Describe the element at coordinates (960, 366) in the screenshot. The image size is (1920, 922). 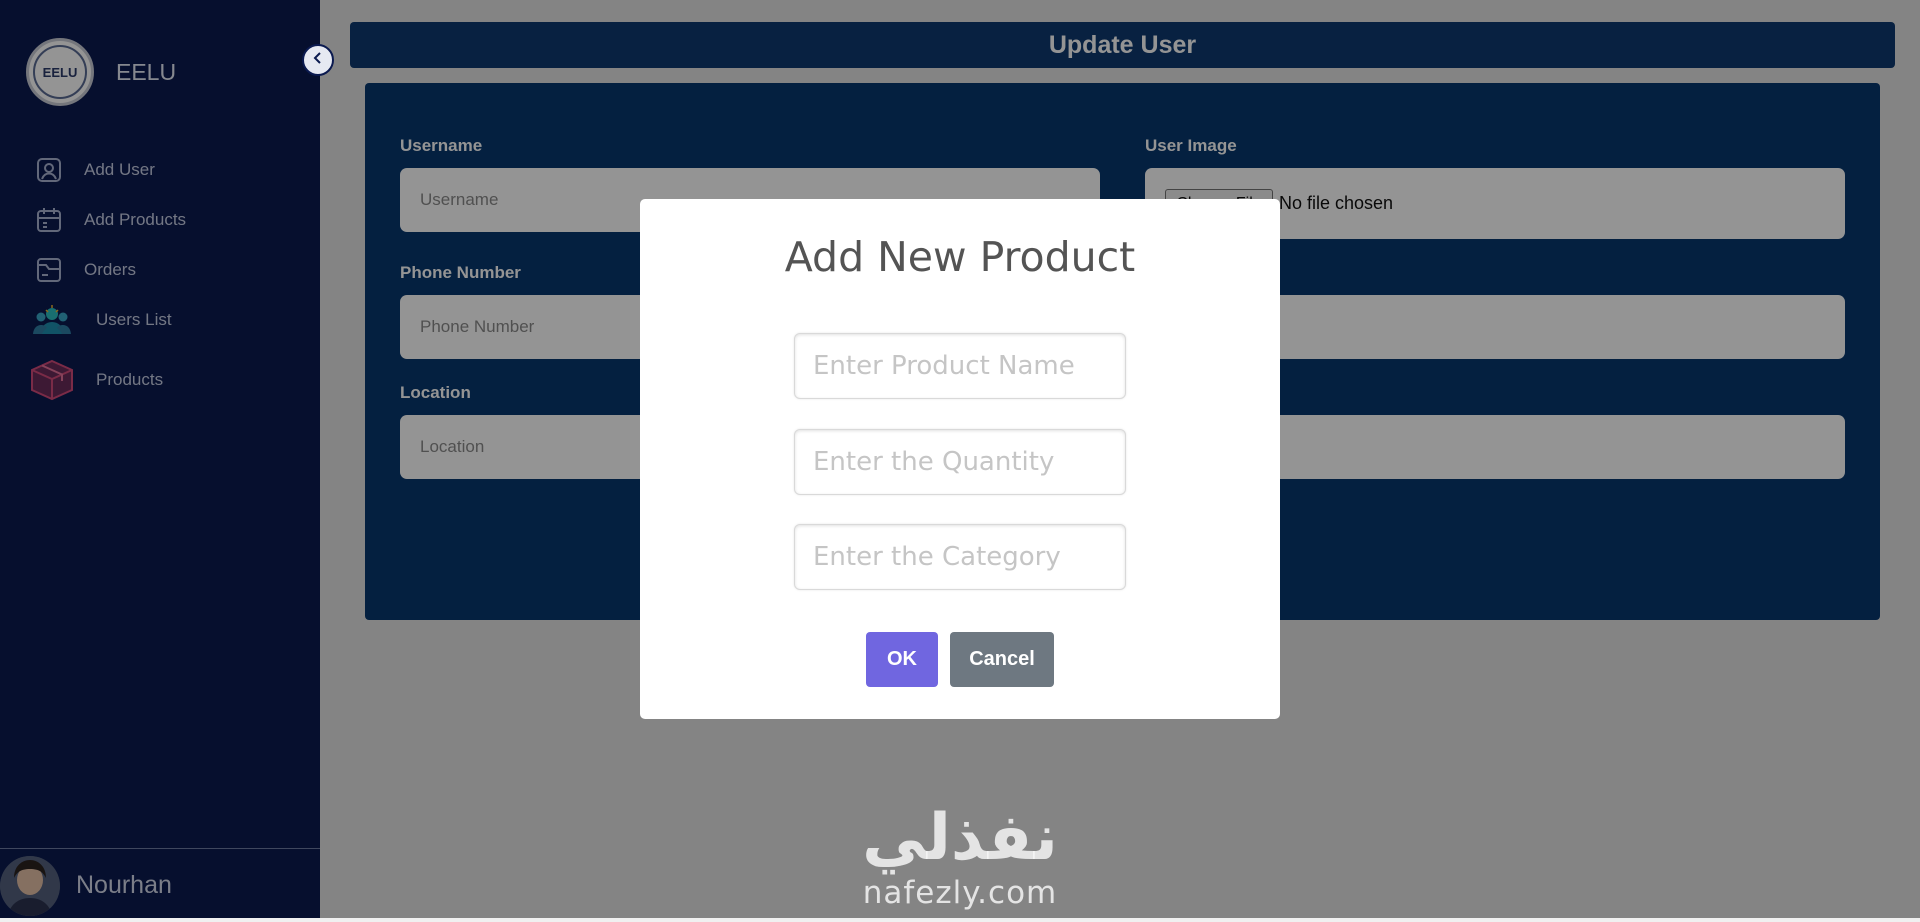
I see `product-name-input` at that location.